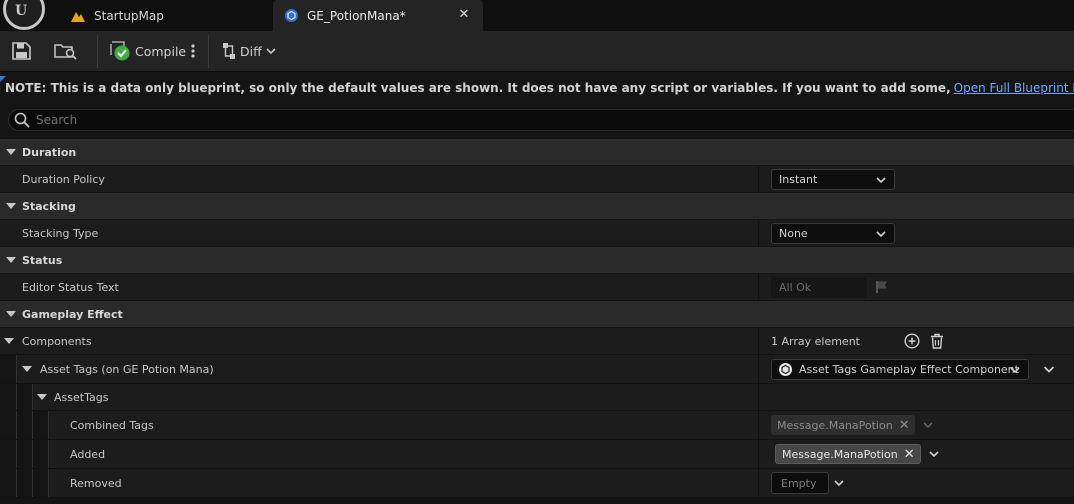 Image resolution: width=1074 pixels, height=504 pixels. What do you see at coordinates (793, 233) in the screenshot?
I see `dropdown-value: None` at bounding box center [793, 233].